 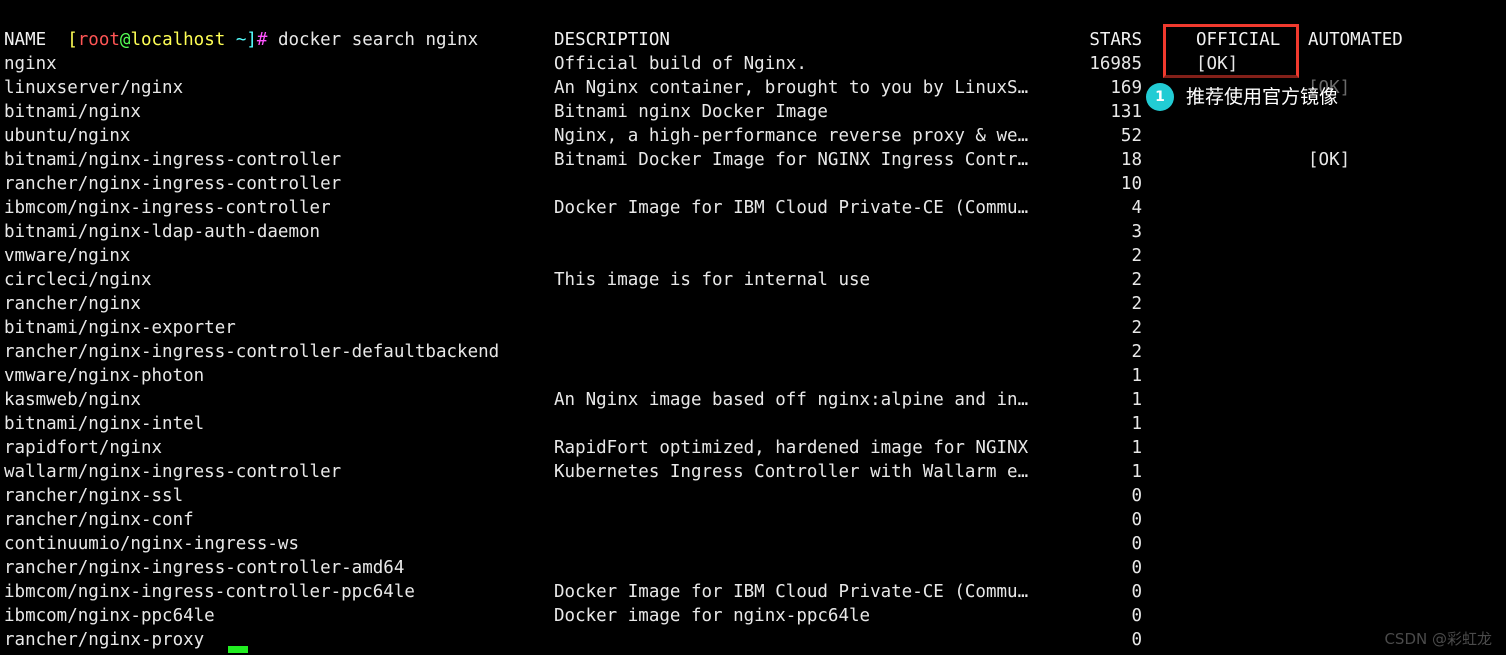 I want to click on row-image-name: bitnami/nginx-intel, so click(x=104, y=424).